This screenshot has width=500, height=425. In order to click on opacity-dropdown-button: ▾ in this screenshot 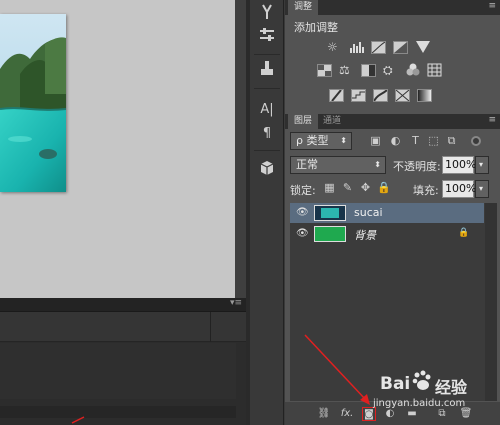, I will do `click(482, 165)`.